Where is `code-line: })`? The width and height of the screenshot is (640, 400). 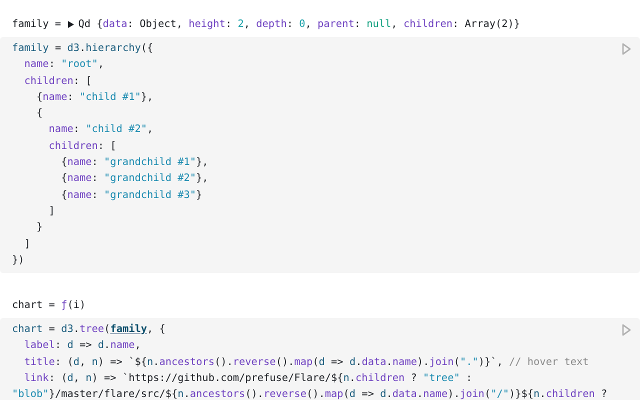
code-line: }) is located at coordinates (18, 261).